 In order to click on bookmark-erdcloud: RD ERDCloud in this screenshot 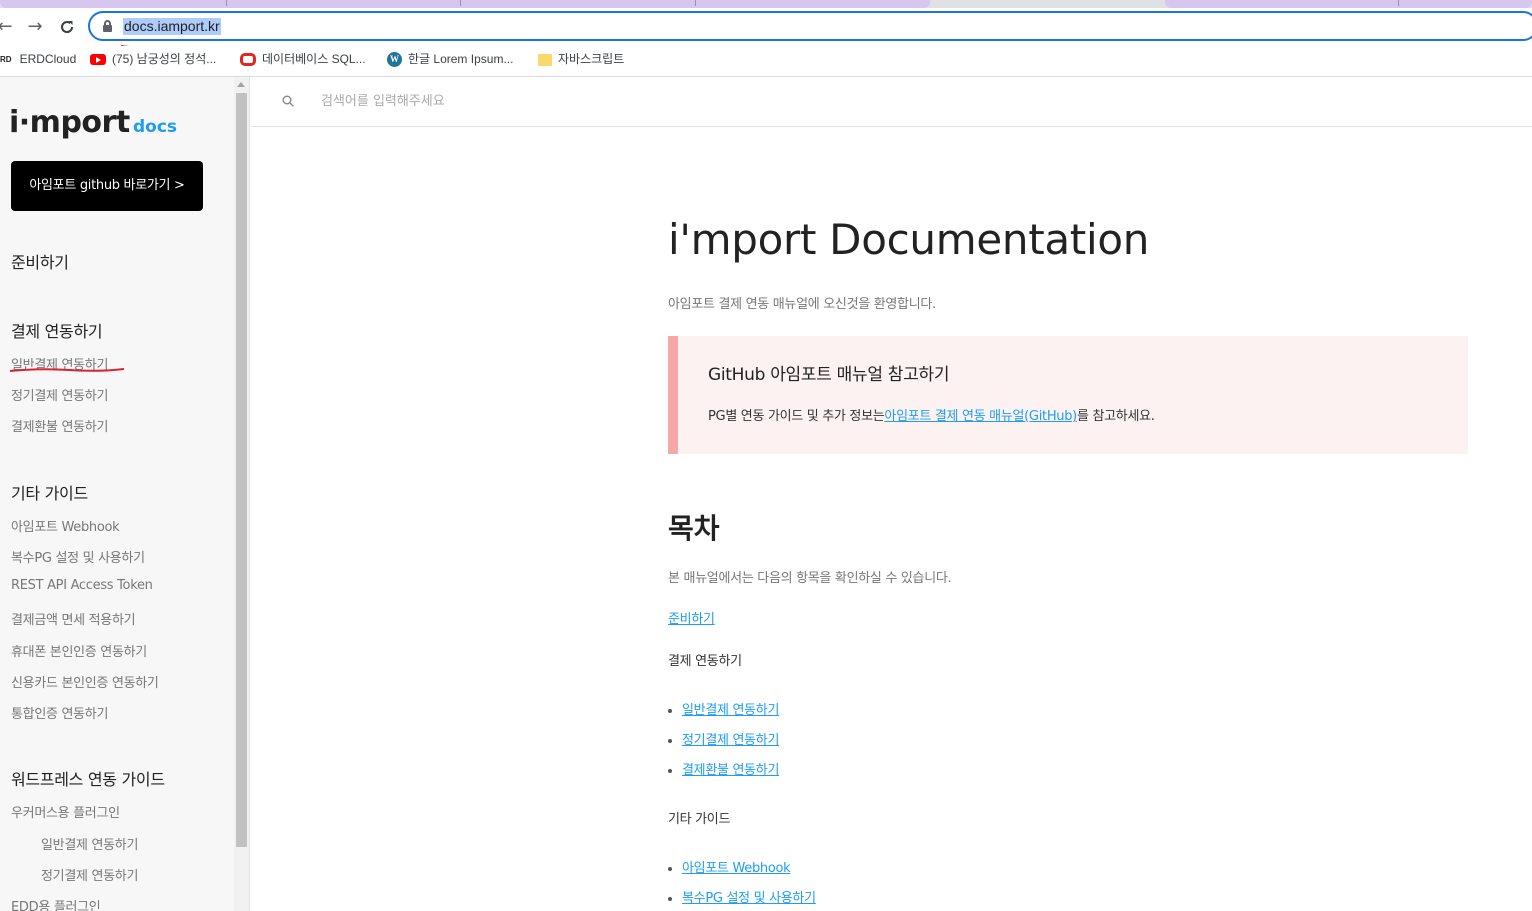, I will do `click(38, 59)`.